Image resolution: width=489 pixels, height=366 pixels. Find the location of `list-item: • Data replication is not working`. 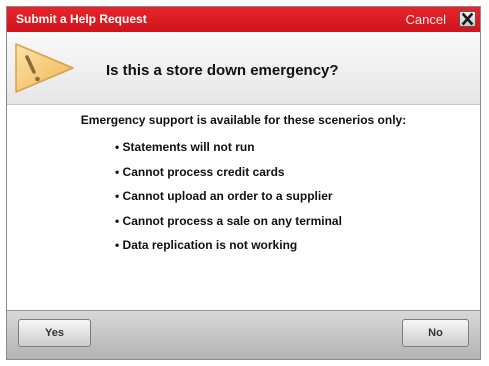

list-item: • Data replication is not working is located at coordinates (206, 245).